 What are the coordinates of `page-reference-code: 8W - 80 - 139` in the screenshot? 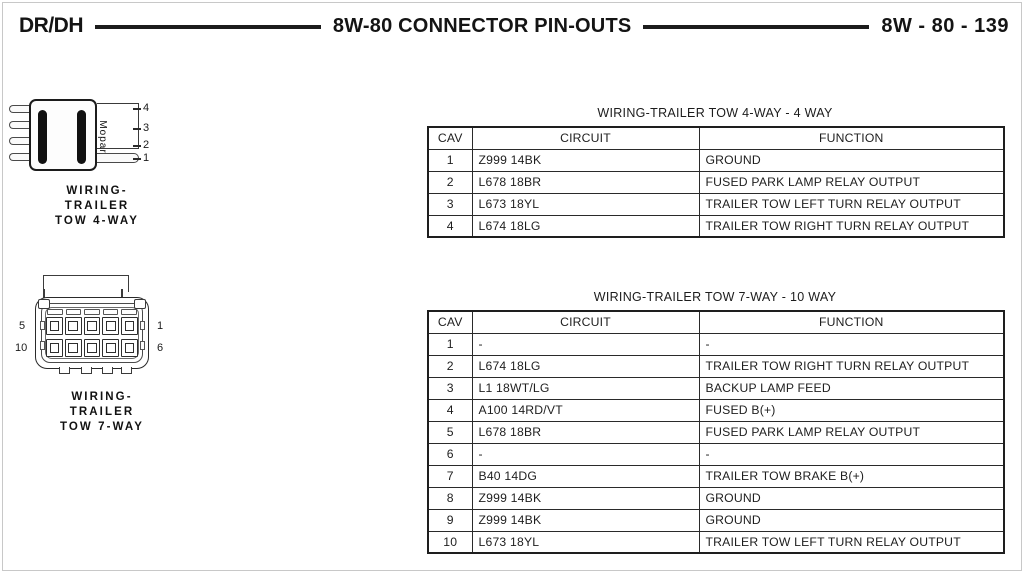 It's located at (945, 25).